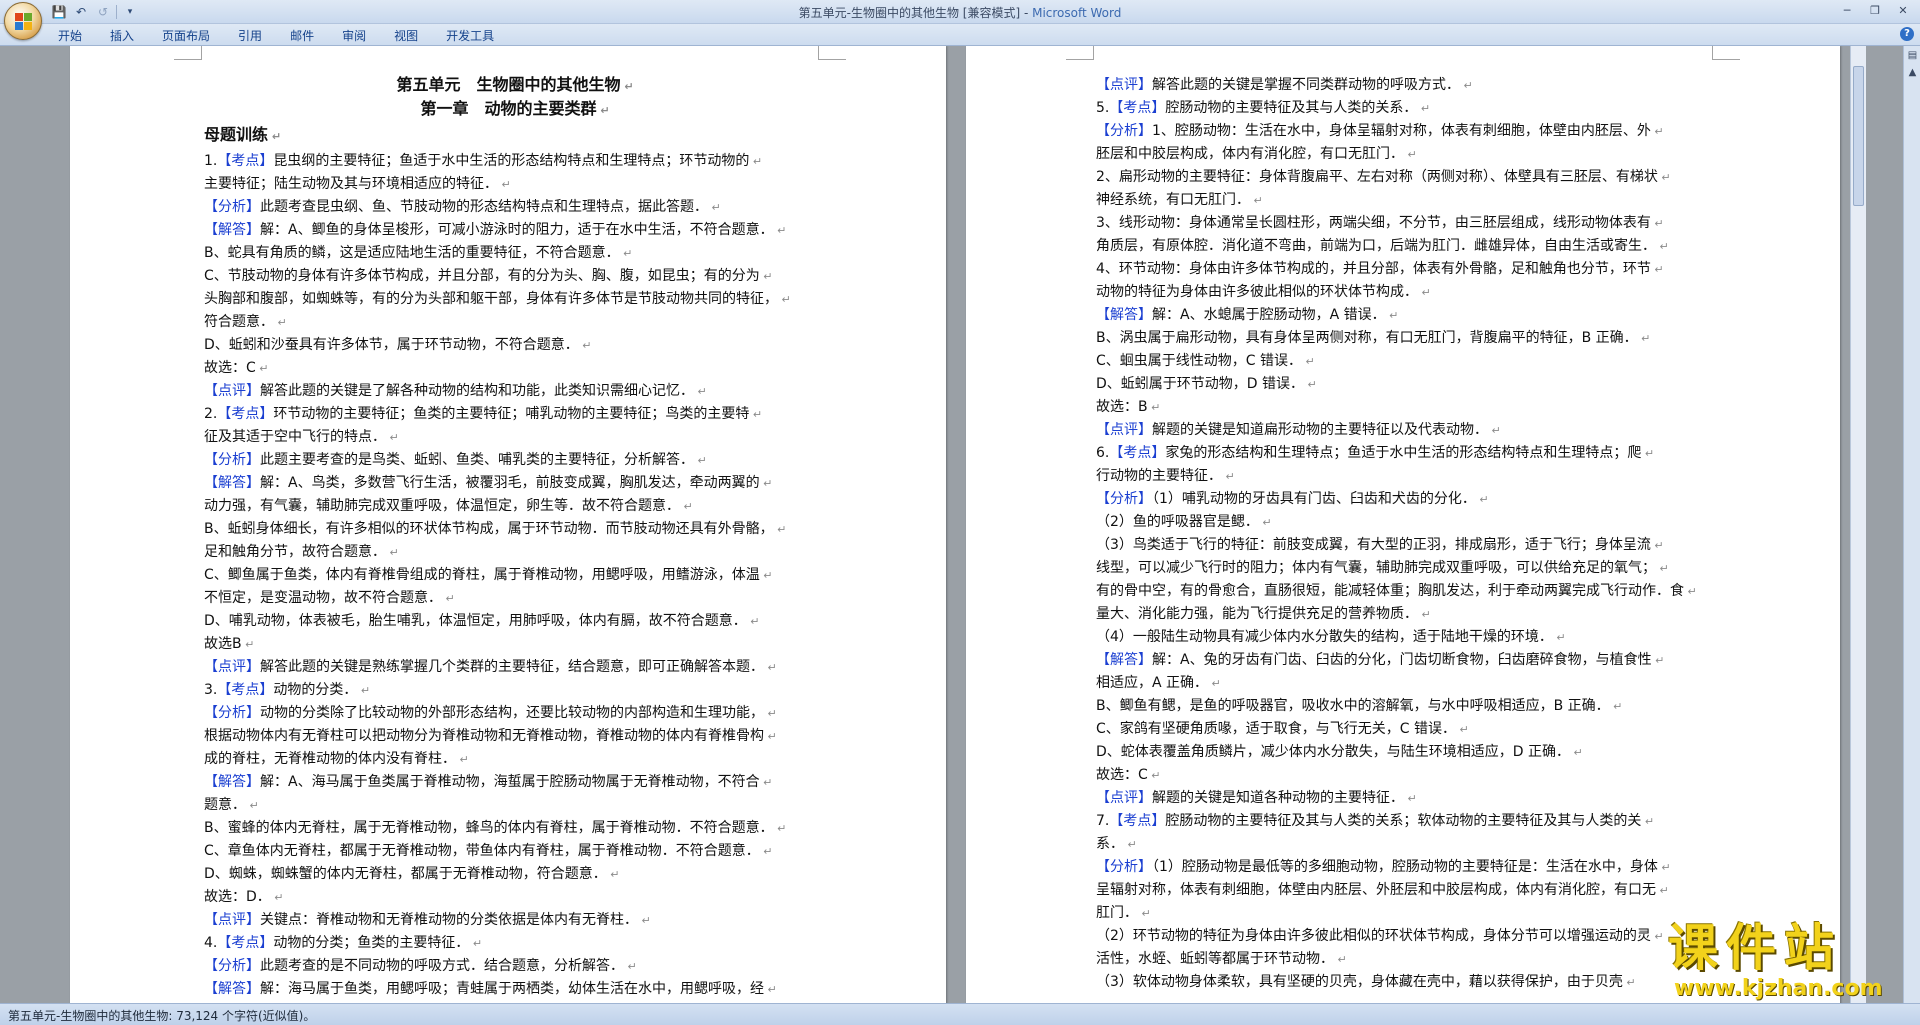  What do you see at coordinates (1858, 136) in the screenshot?
I see `scrollbar-thumb` at bounding box center [1858, 136].